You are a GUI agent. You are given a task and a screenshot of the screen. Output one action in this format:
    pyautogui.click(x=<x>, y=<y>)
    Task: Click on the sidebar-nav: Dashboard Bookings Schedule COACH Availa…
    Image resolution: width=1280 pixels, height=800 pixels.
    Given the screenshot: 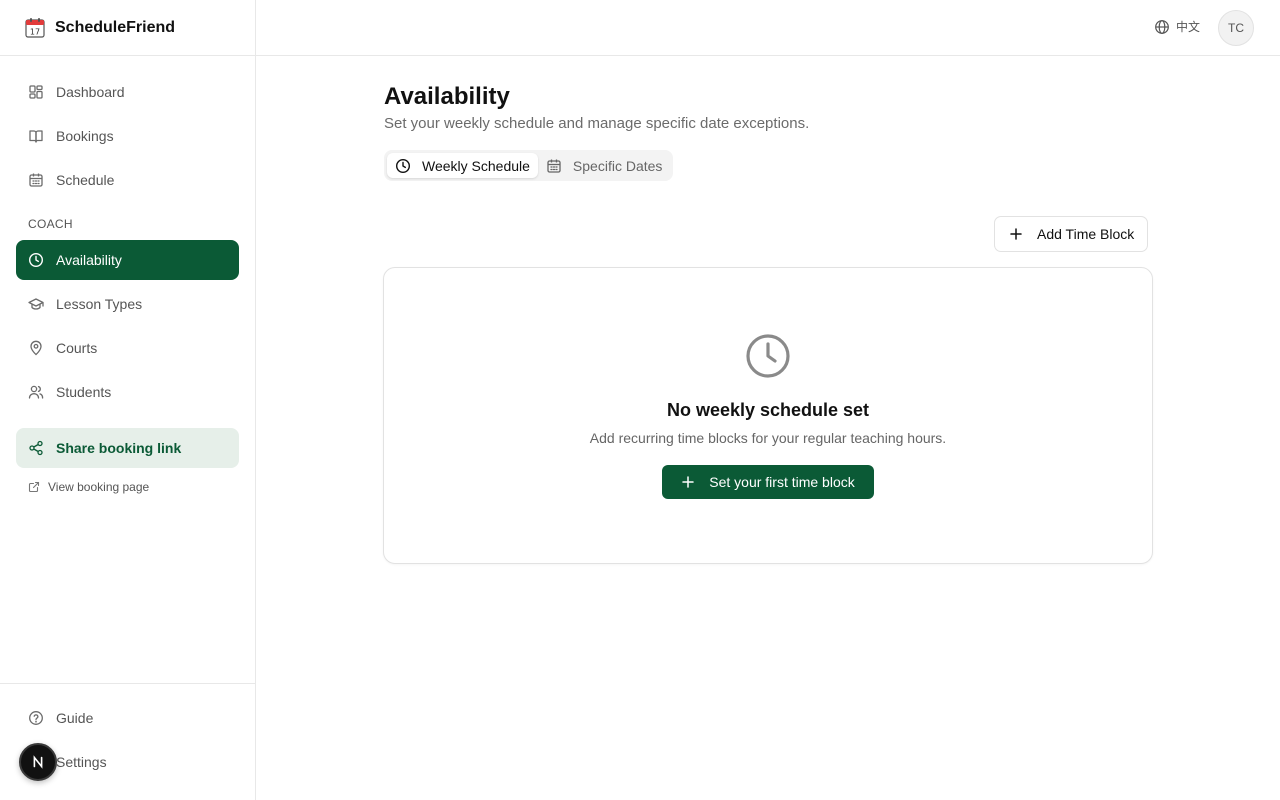 What is the action you would take?
    pyautogui.click(x=127, y=279)
    